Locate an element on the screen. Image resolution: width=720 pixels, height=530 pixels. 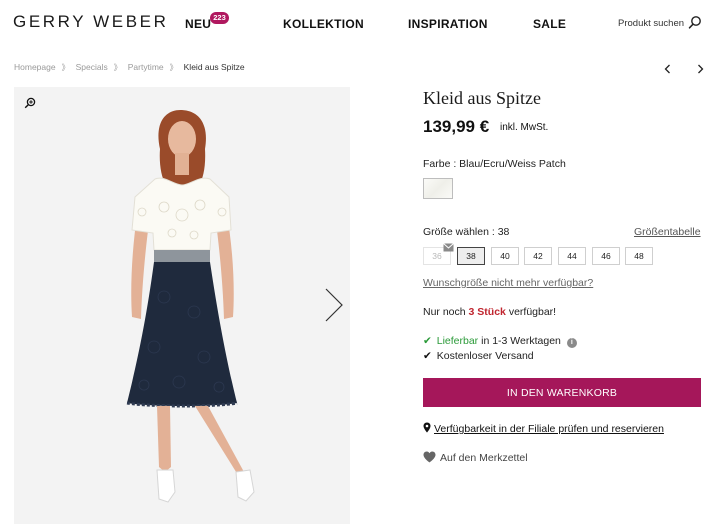
size-option-label: 42 is located at coordinates (538, 256).